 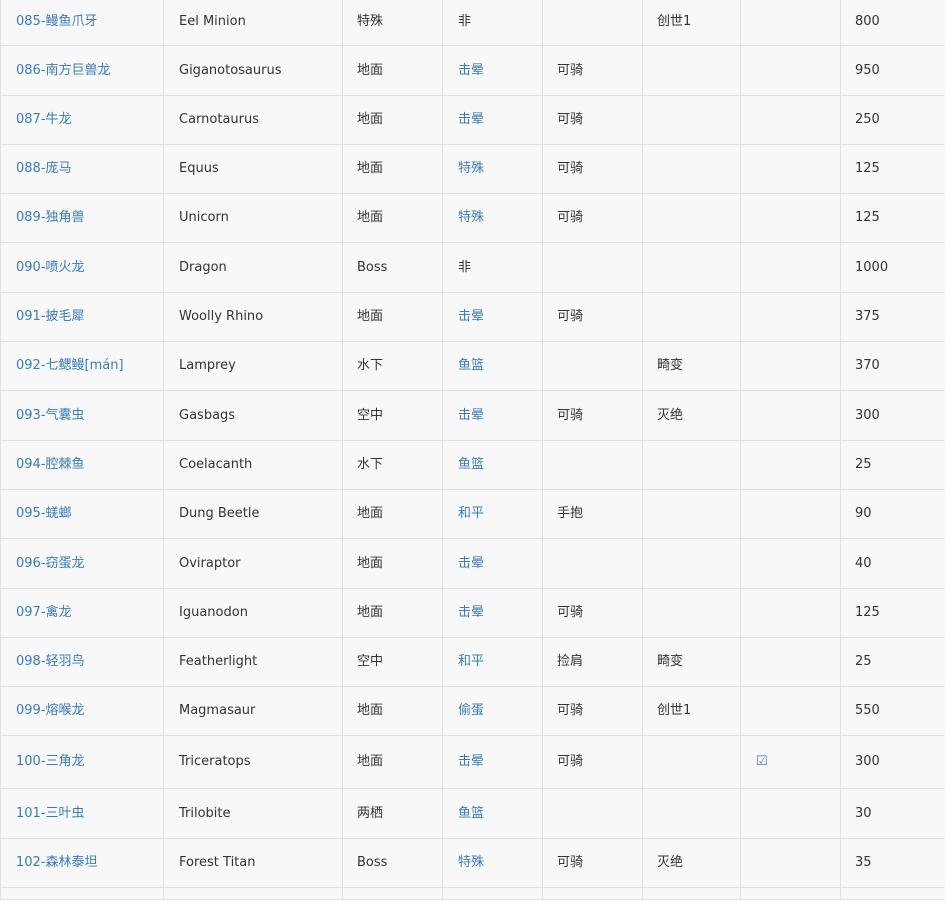 I want to click on table-row: 089-独角兽Unicorn地面特殊可骑125, so click(x=473, y=218).